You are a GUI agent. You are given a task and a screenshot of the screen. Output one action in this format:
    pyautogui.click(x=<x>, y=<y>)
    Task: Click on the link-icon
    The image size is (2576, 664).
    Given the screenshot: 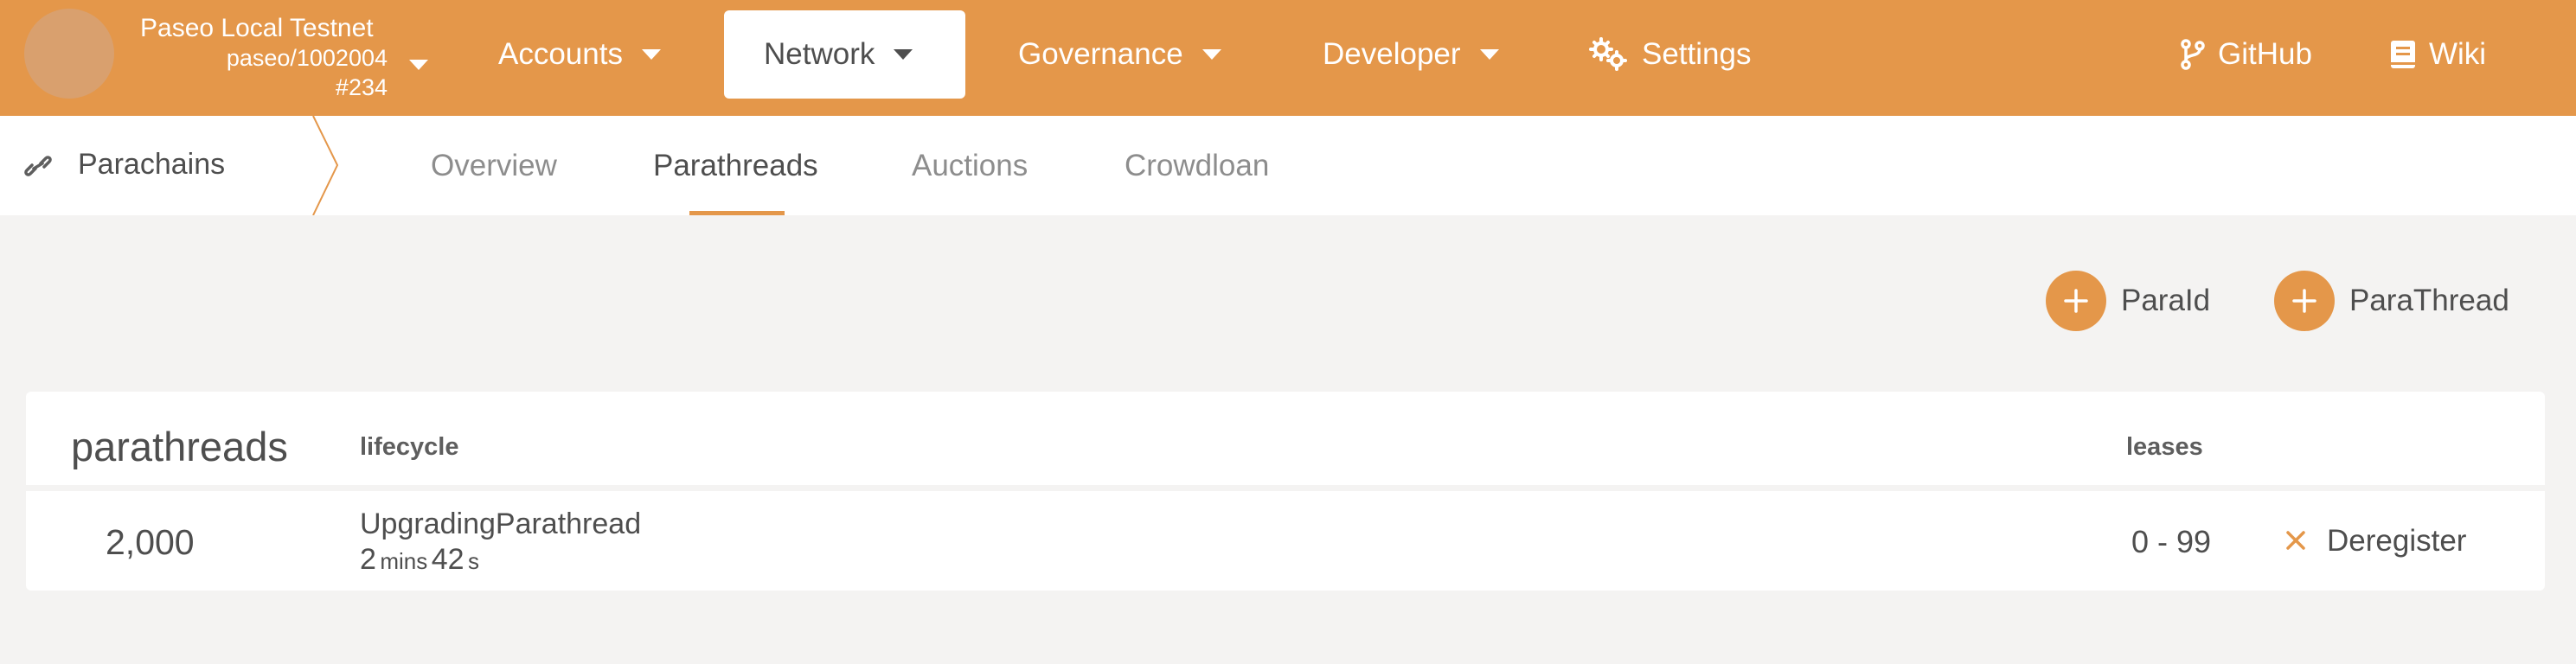 What is the action you would take?
    pyautogui.click(x=38, y=168)
    